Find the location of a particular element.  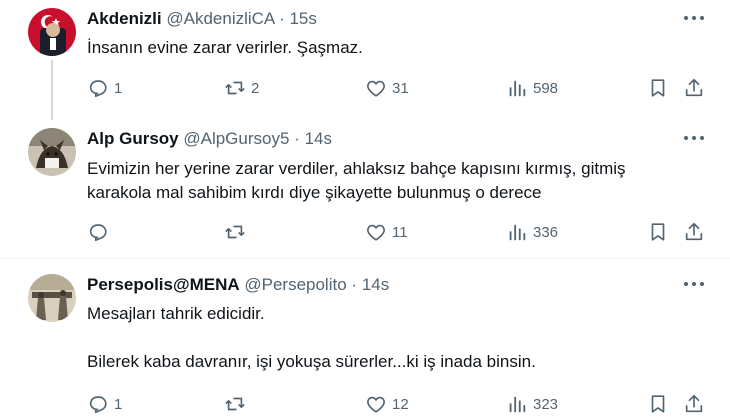

reply-button is located at coordinates (100, 232).